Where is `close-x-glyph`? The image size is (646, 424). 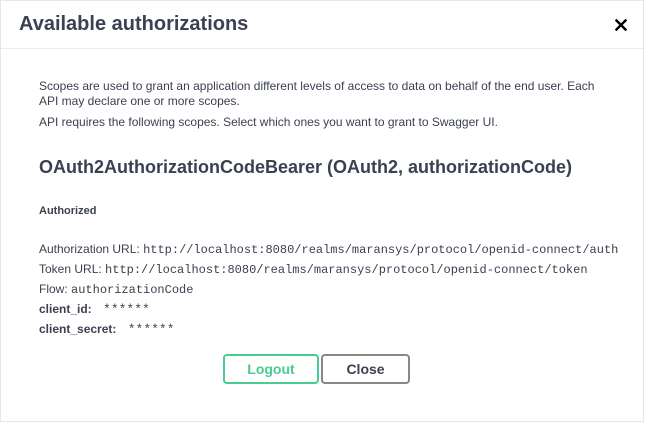
close-x-glyph is located at coordinates (621, 24).